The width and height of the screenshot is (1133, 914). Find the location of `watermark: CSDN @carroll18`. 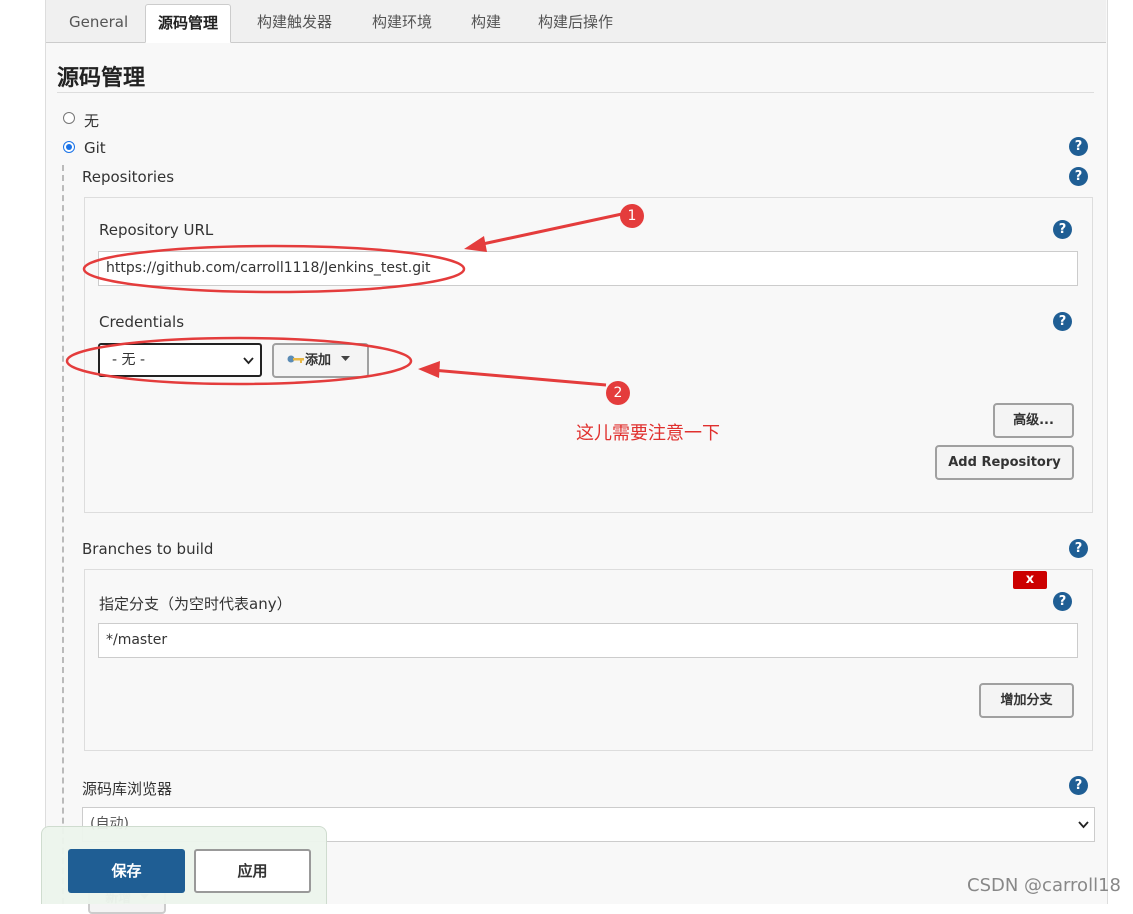

watermark: CSDN @carroll18 is located at coordinates (1044, 885).